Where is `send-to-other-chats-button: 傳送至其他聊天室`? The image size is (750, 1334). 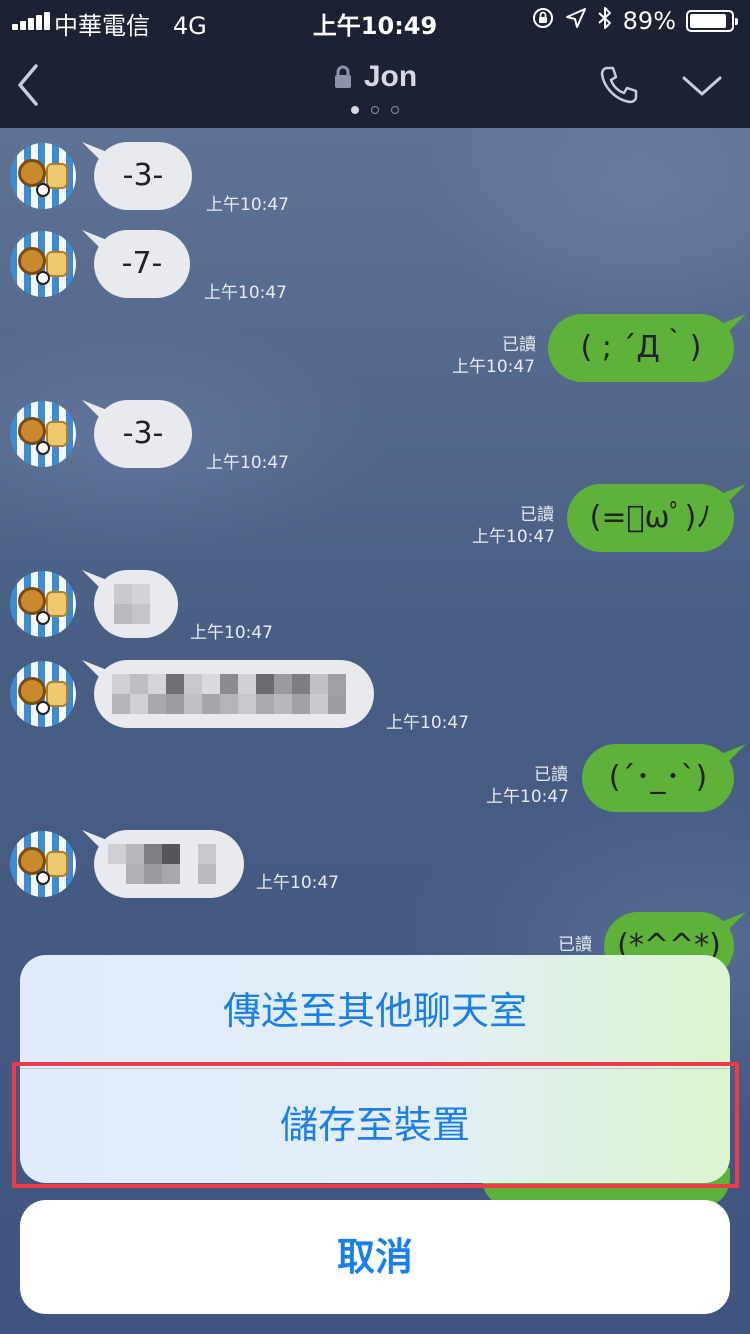 send-to-other-chats-button: 傳送至其他聊天室 is located at coordinates (375, 1011).